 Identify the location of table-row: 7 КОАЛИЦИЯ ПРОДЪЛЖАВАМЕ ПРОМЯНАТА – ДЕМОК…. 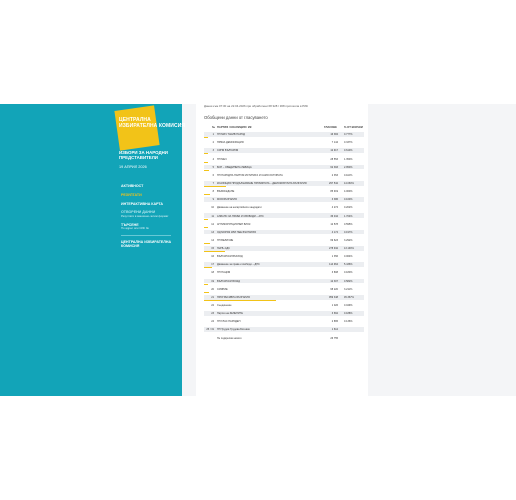
(284, 183).